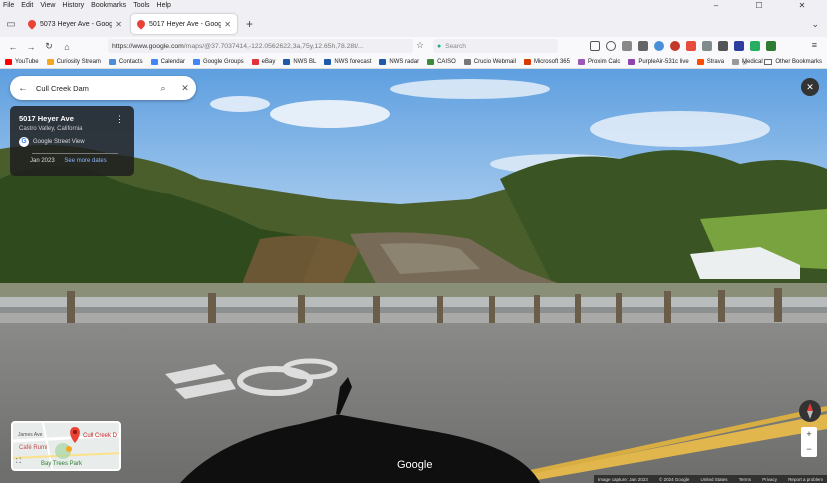 This screenshot has height=483, width=827. What do you see at coordinates (805, 479) in the screenshot?
I see `report-problem-link: Report a problem` at bounding box center [805, 479].